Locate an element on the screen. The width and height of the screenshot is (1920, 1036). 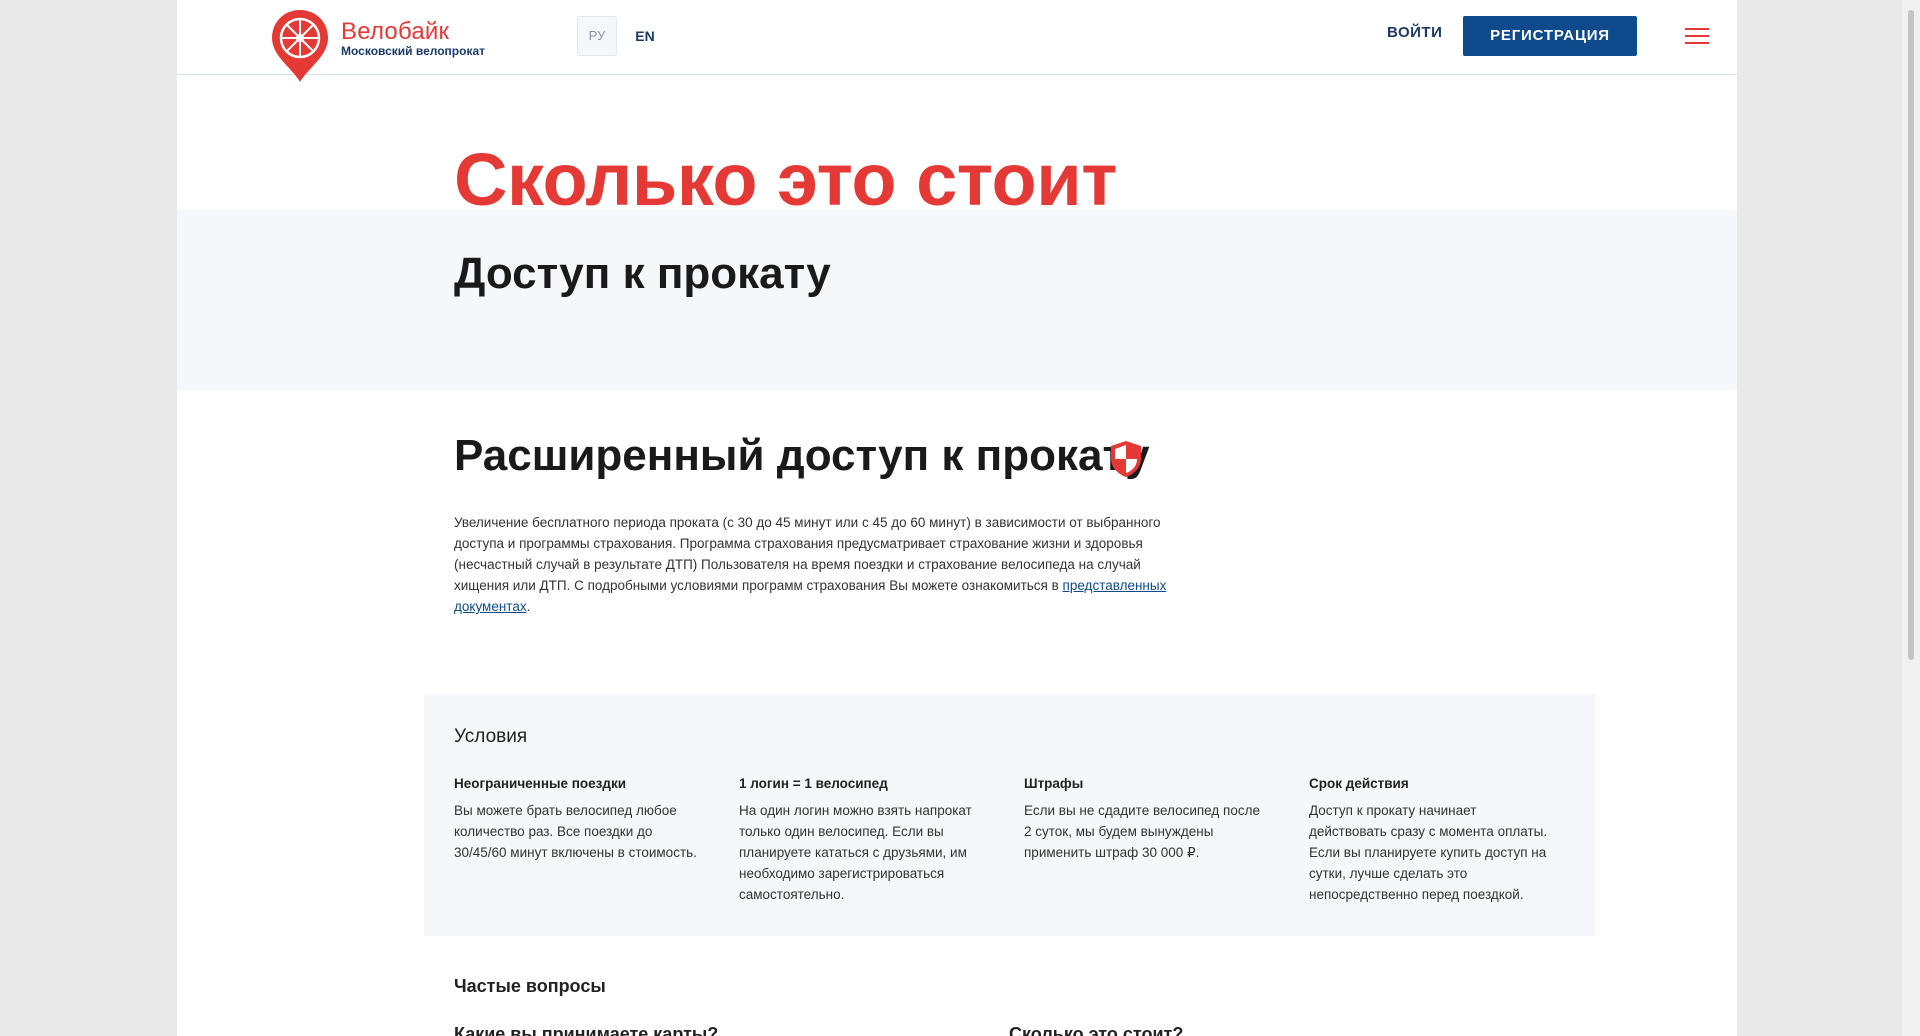
page-title: Сколько это стоит is located at coordinates (785, 179).